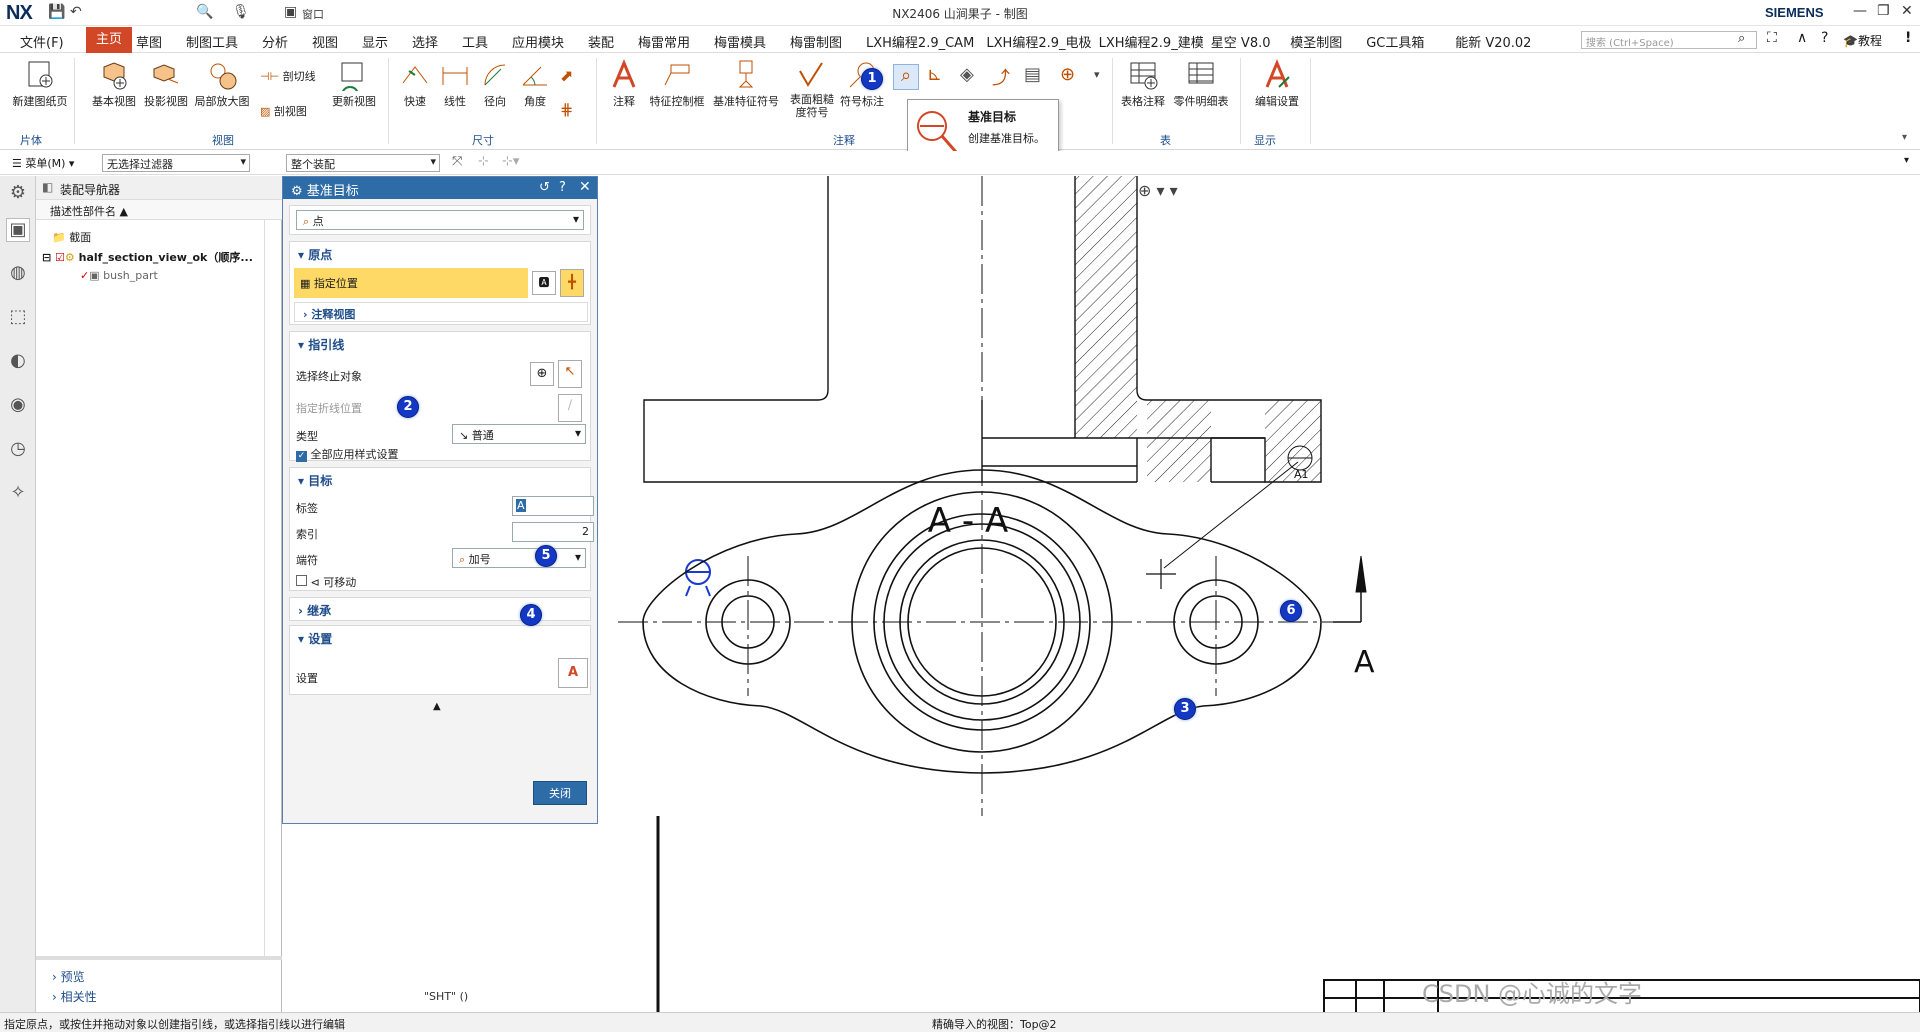  I want to click on datum-feature-button: 基准特征符号, so click(746, 84).